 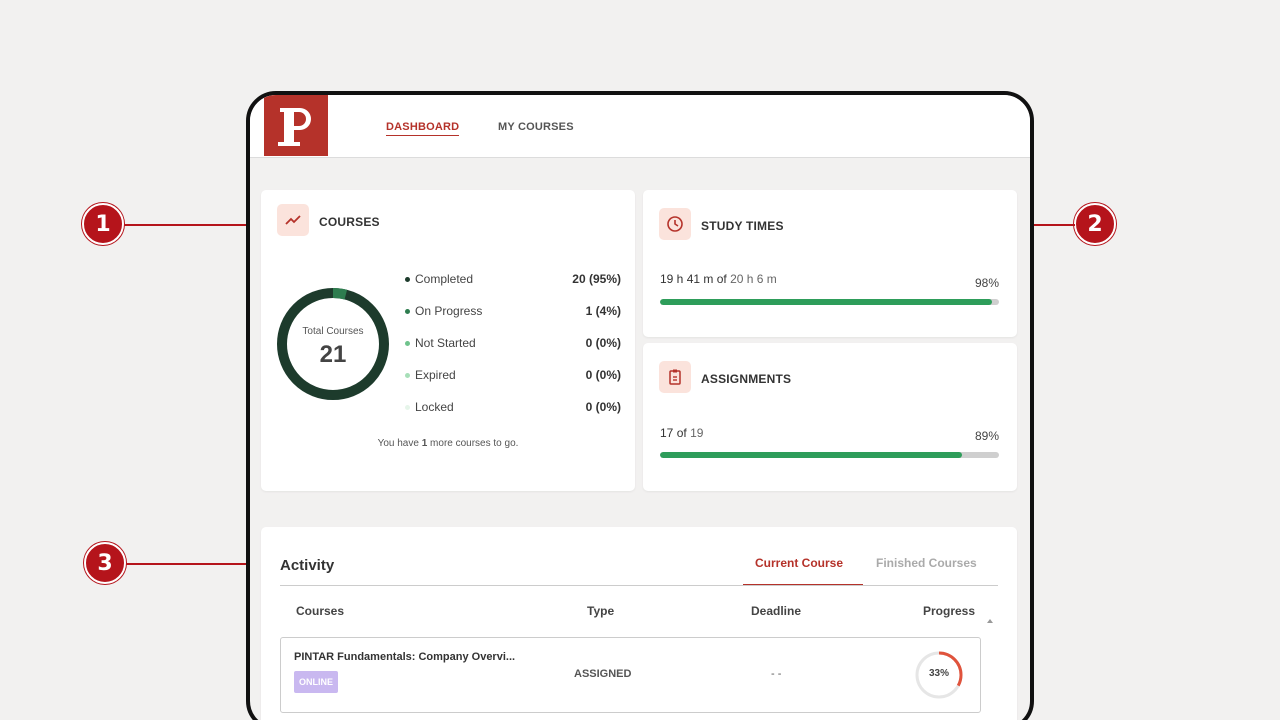 What do you see at coordinates (435, 375) in the screenshot?
I see `legend-label: Expired` at bounding box center [435, 375].